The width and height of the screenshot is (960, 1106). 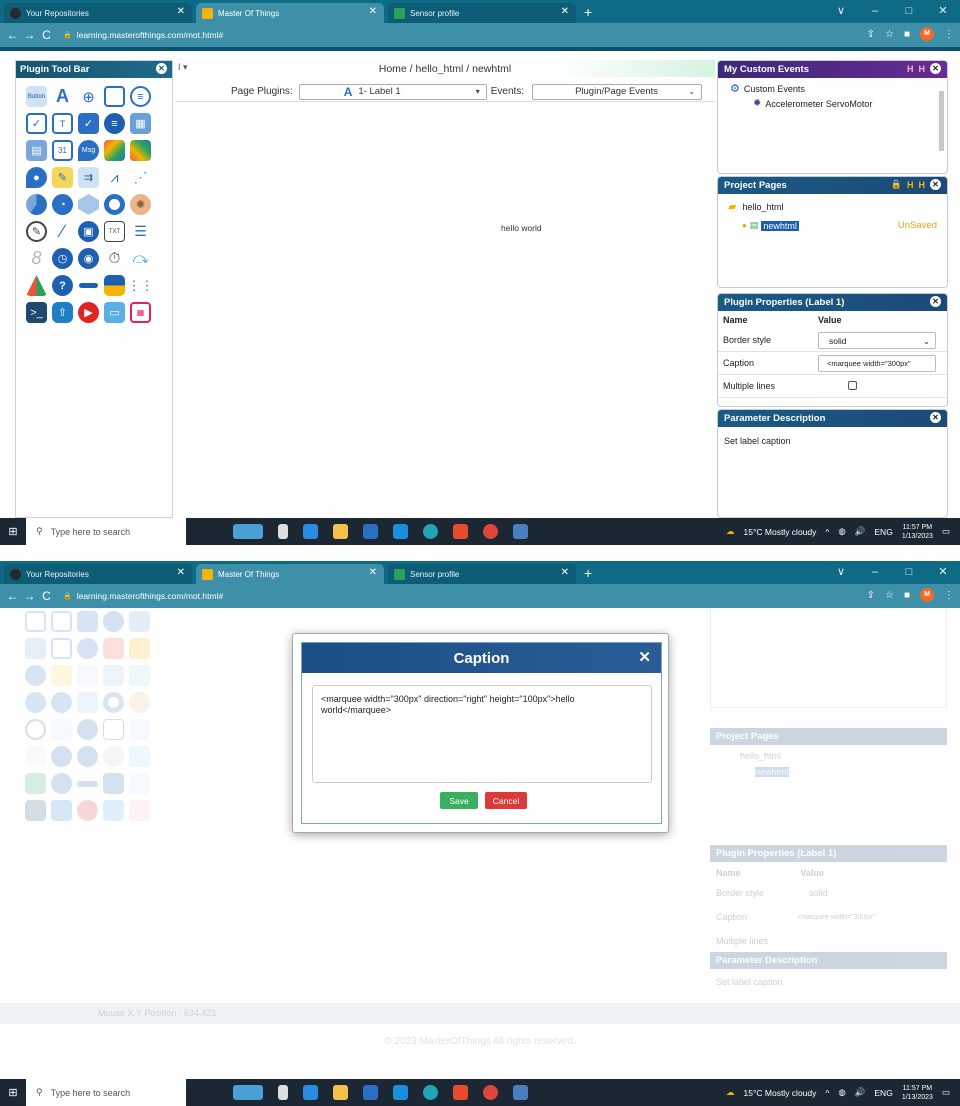 I want to click on pie-chart-plugin-icon, so click(x=36, y=204).